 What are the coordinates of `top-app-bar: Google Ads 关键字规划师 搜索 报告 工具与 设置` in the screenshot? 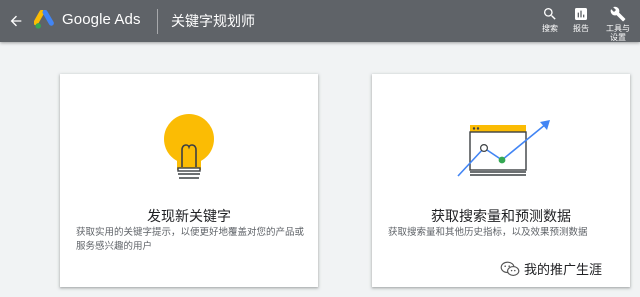 It's located at (320, 21).